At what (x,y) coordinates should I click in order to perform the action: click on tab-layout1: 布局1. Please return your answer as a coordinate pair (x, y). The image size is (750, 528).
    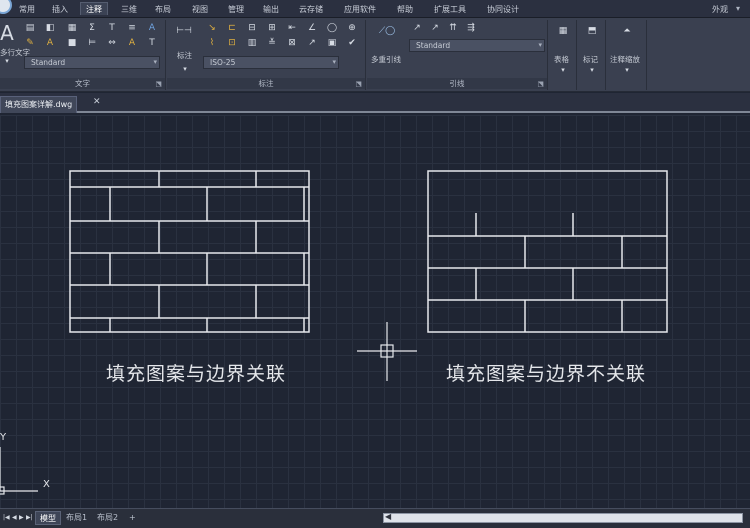
    Looking at the image, I should click on (76, 518).